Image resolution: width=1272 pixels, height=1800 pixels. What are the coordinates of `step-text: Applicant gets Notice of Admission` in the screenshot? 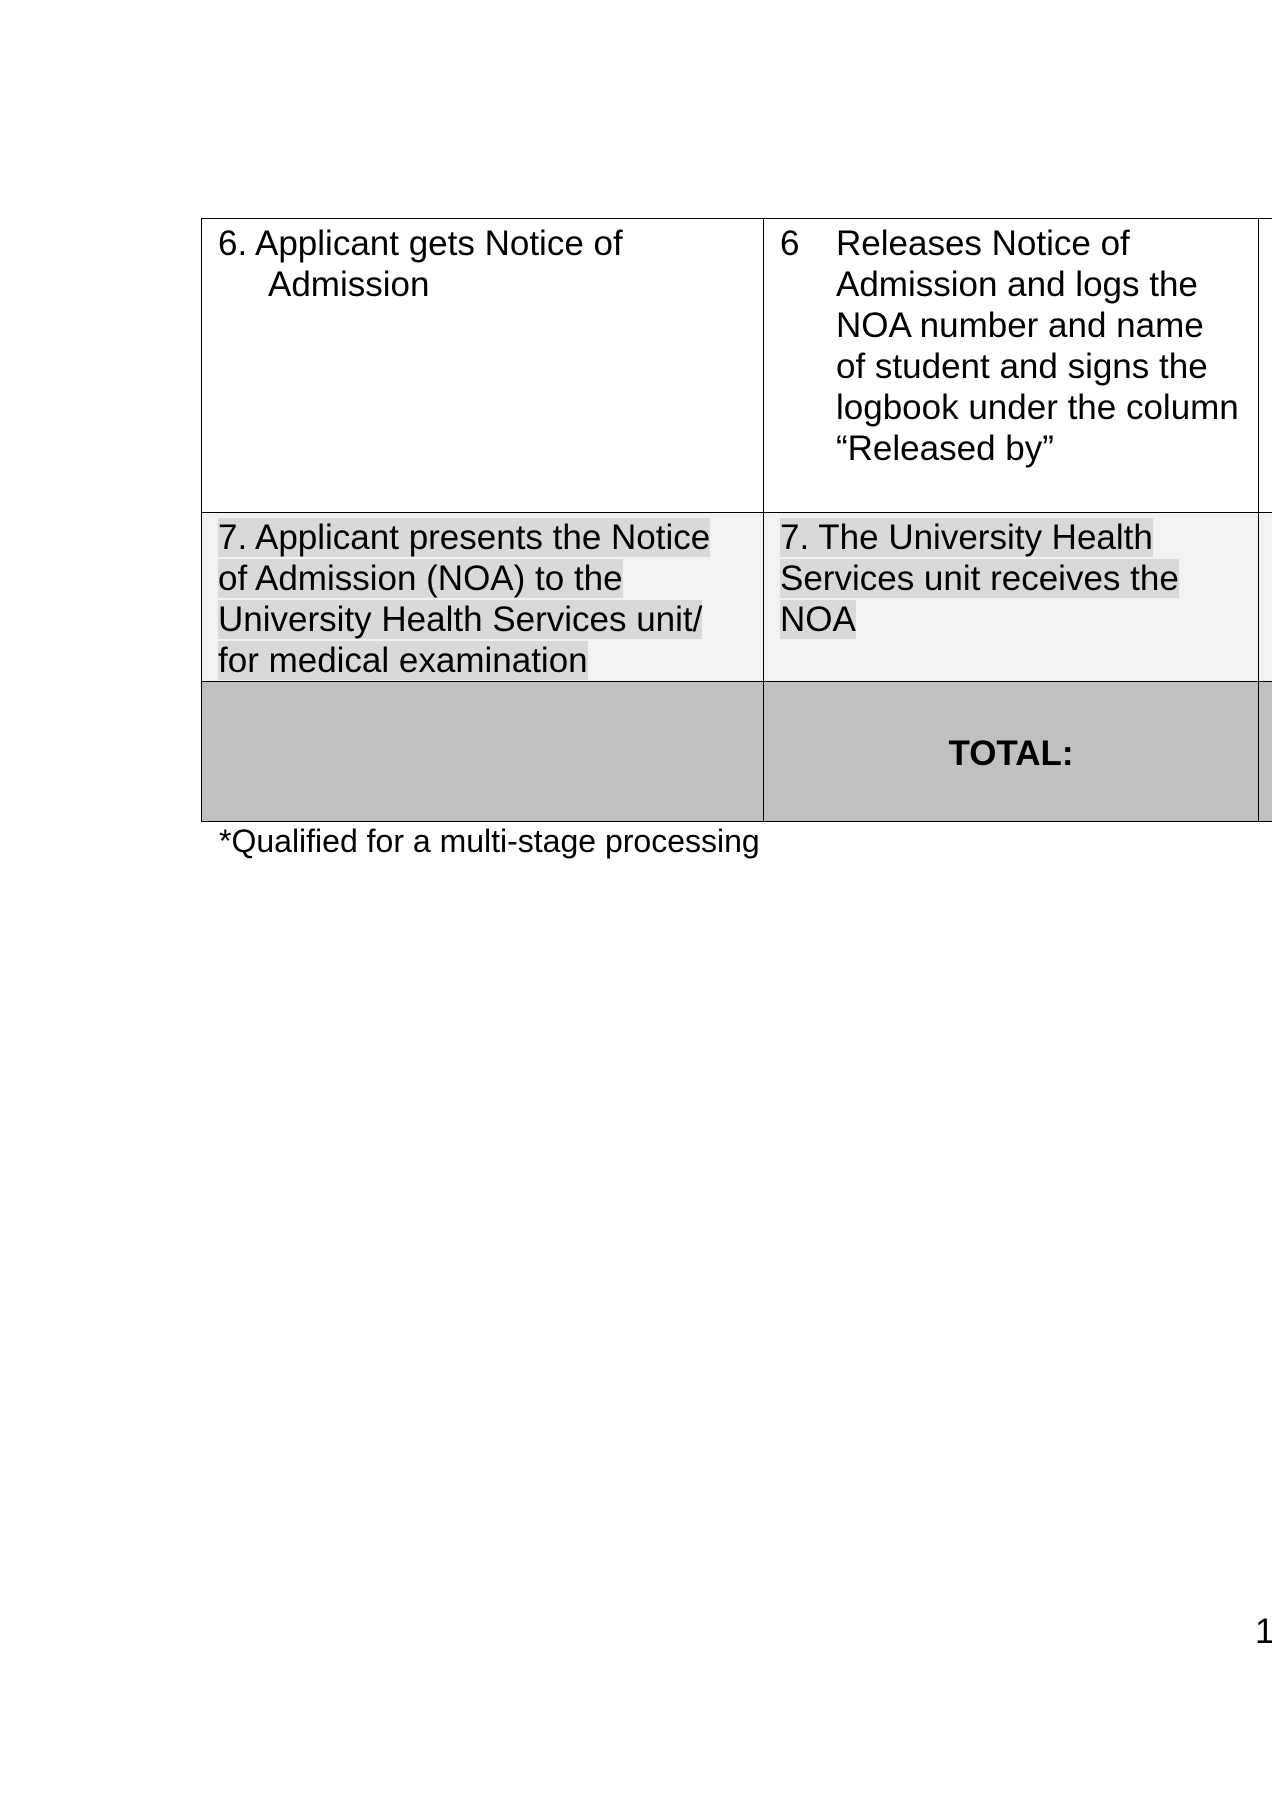 It's located at (439, 264).